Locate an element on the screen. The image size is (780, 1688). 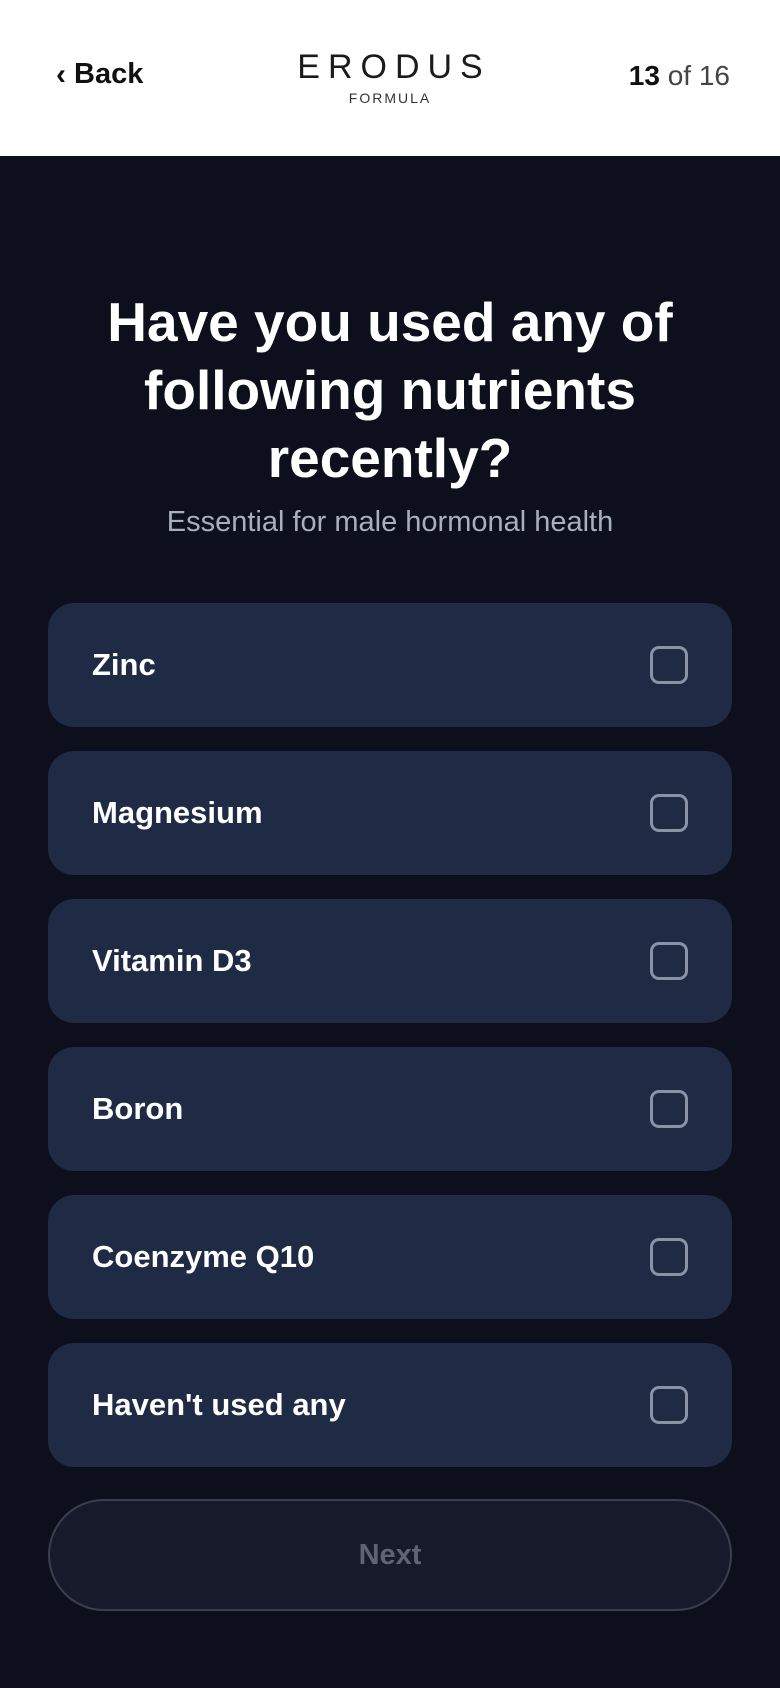
step-progress: 13 of 16 is located at coordinates (679, 76).